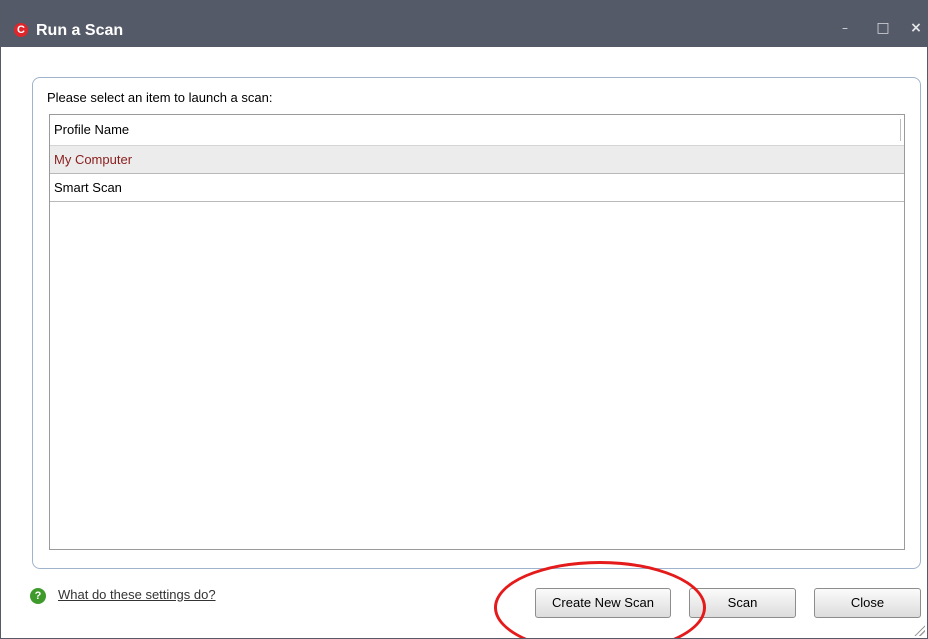 The height and width of the screenshot is (639, 928). Describe the element at coordinates (91, 129) in the screenshot. I see `column-header-profile-name: Profile Name` at that location.